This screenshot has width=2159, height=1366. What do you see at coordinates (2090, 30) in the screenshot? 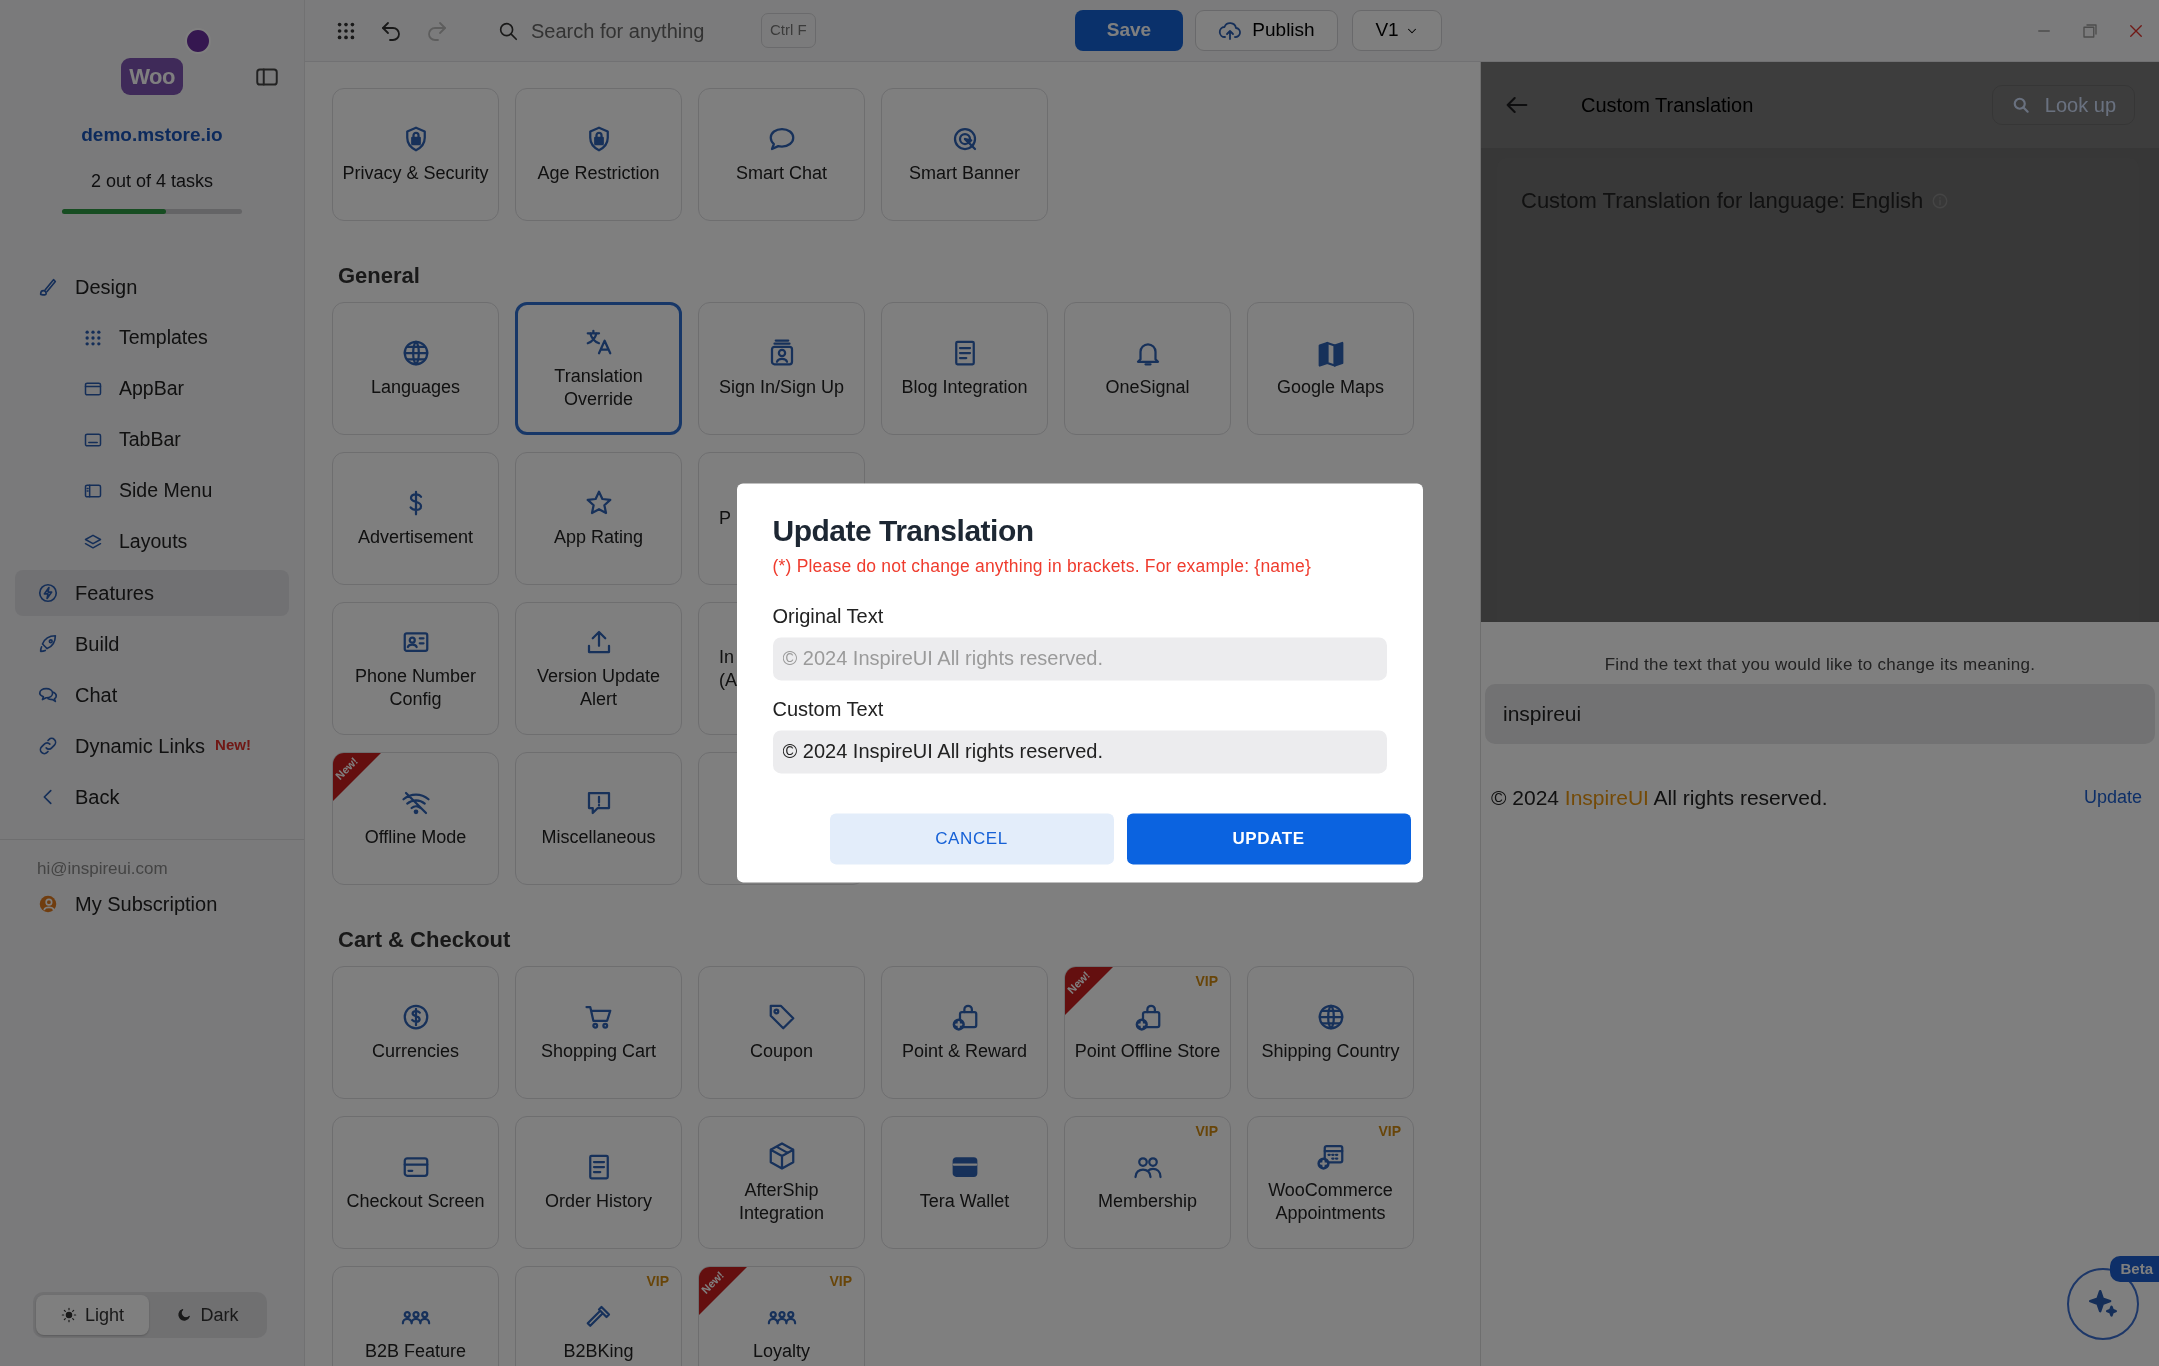
I see `maximize-icon` at bounding box center [2090, 30].